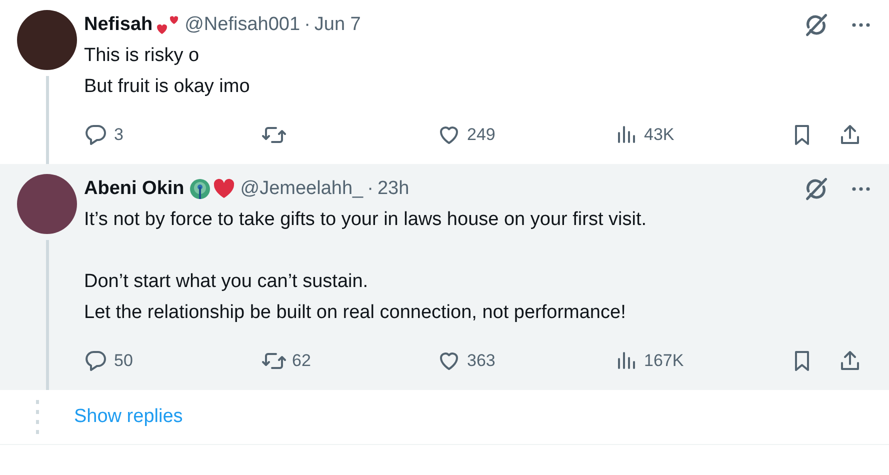 The width and height of the screenshot is (889, 475). I want to click on heart-icon, so click(224, 189).